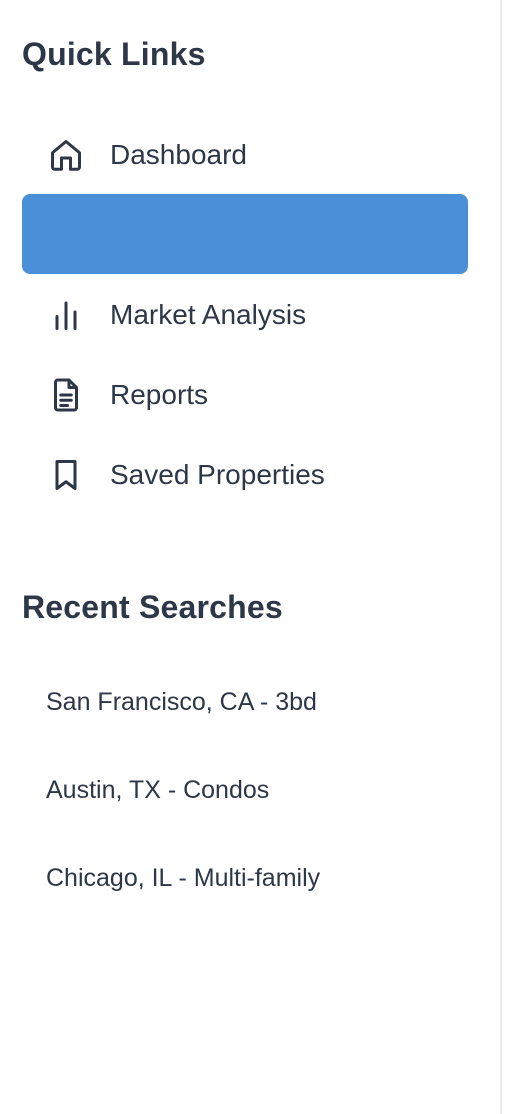 This screenshot has width=512, height=1114. What do you see at coordinates (152, 607) in the screenshot?
I see `recent-searches-title: Recent Searches` at bounding box center [152, 607].